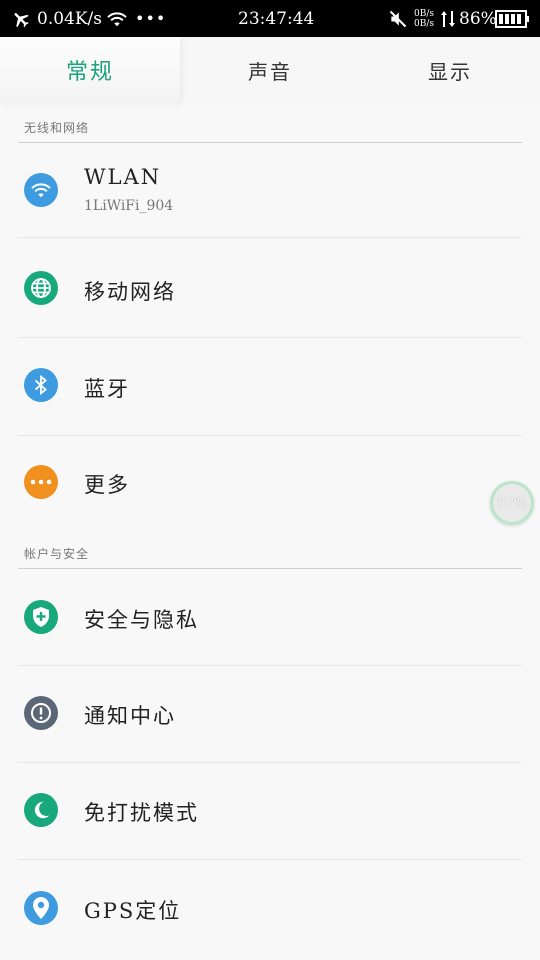 Image resolution: width=540 pixels, height=960 pixels. Describe the element at coordinates (478, 18) in the screenshot. I see `battery-level: 86%` at that location.